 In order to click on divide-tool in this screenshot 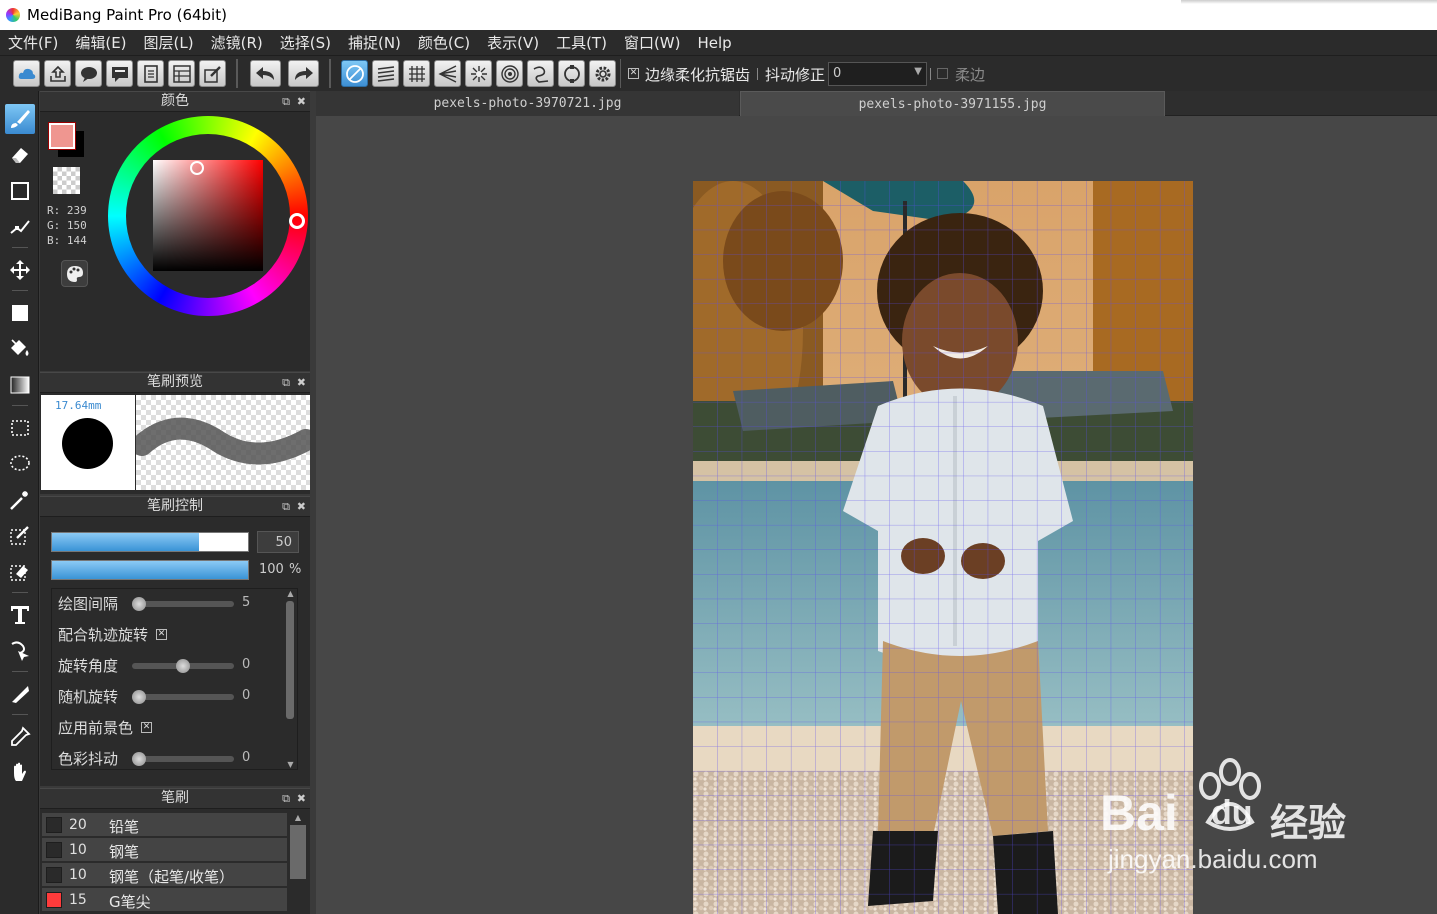, I will do `click(20, 694)`.